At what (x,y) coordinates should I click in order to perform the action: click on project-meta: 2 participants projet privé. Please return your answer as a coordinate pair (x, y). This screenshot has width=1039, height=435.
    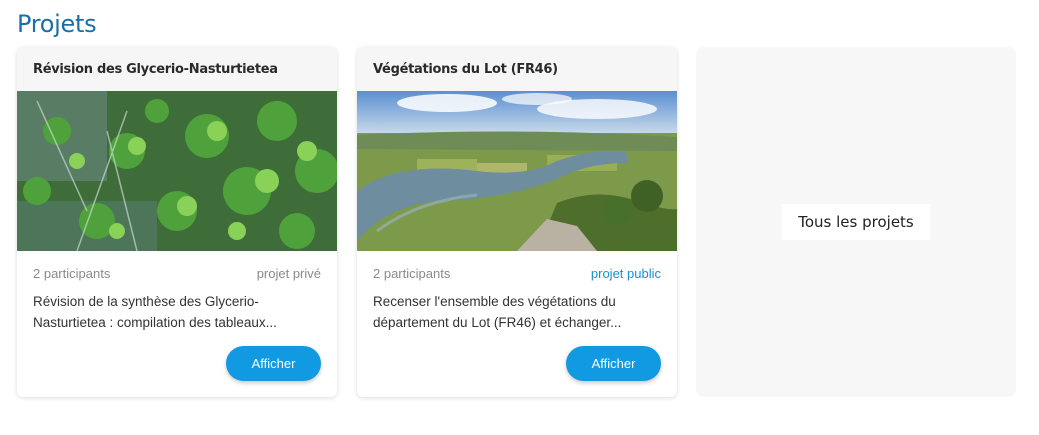
    Looking at the image, I should click on (177, 273).